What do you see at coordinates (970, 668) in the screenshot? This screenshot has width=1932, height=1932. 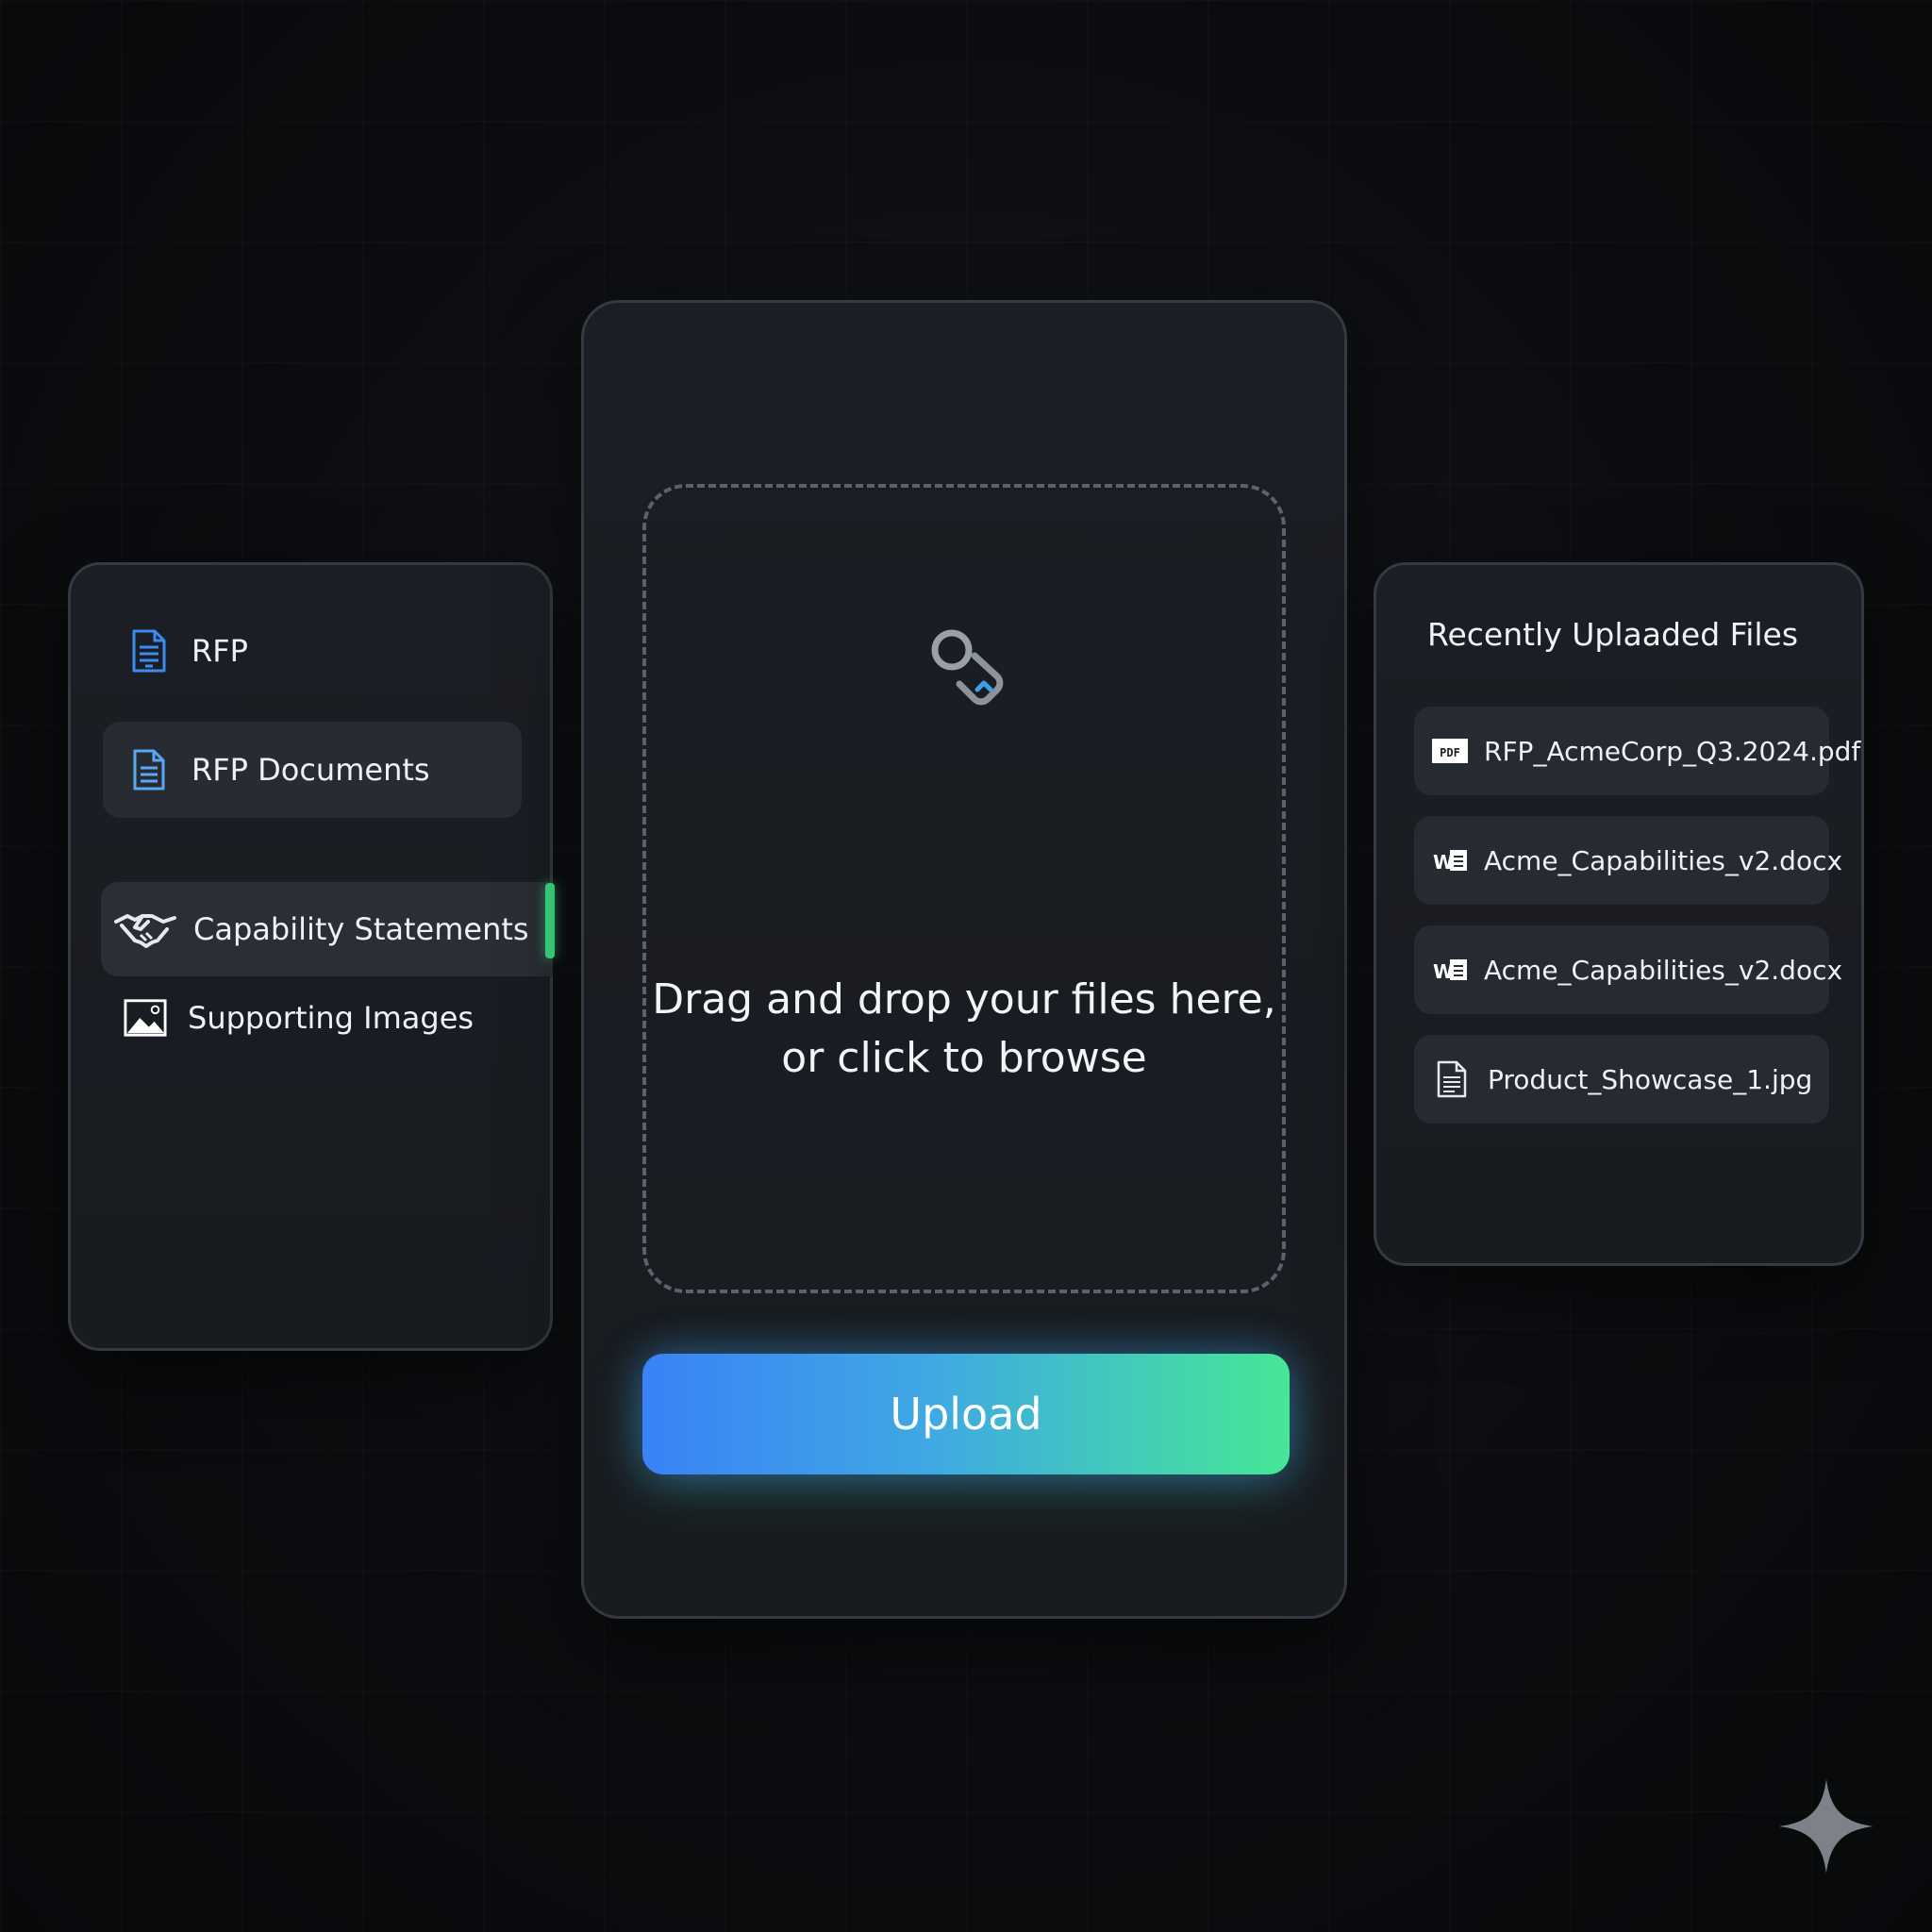 I see `upload-link-icon` at bounding box center [970, 668].